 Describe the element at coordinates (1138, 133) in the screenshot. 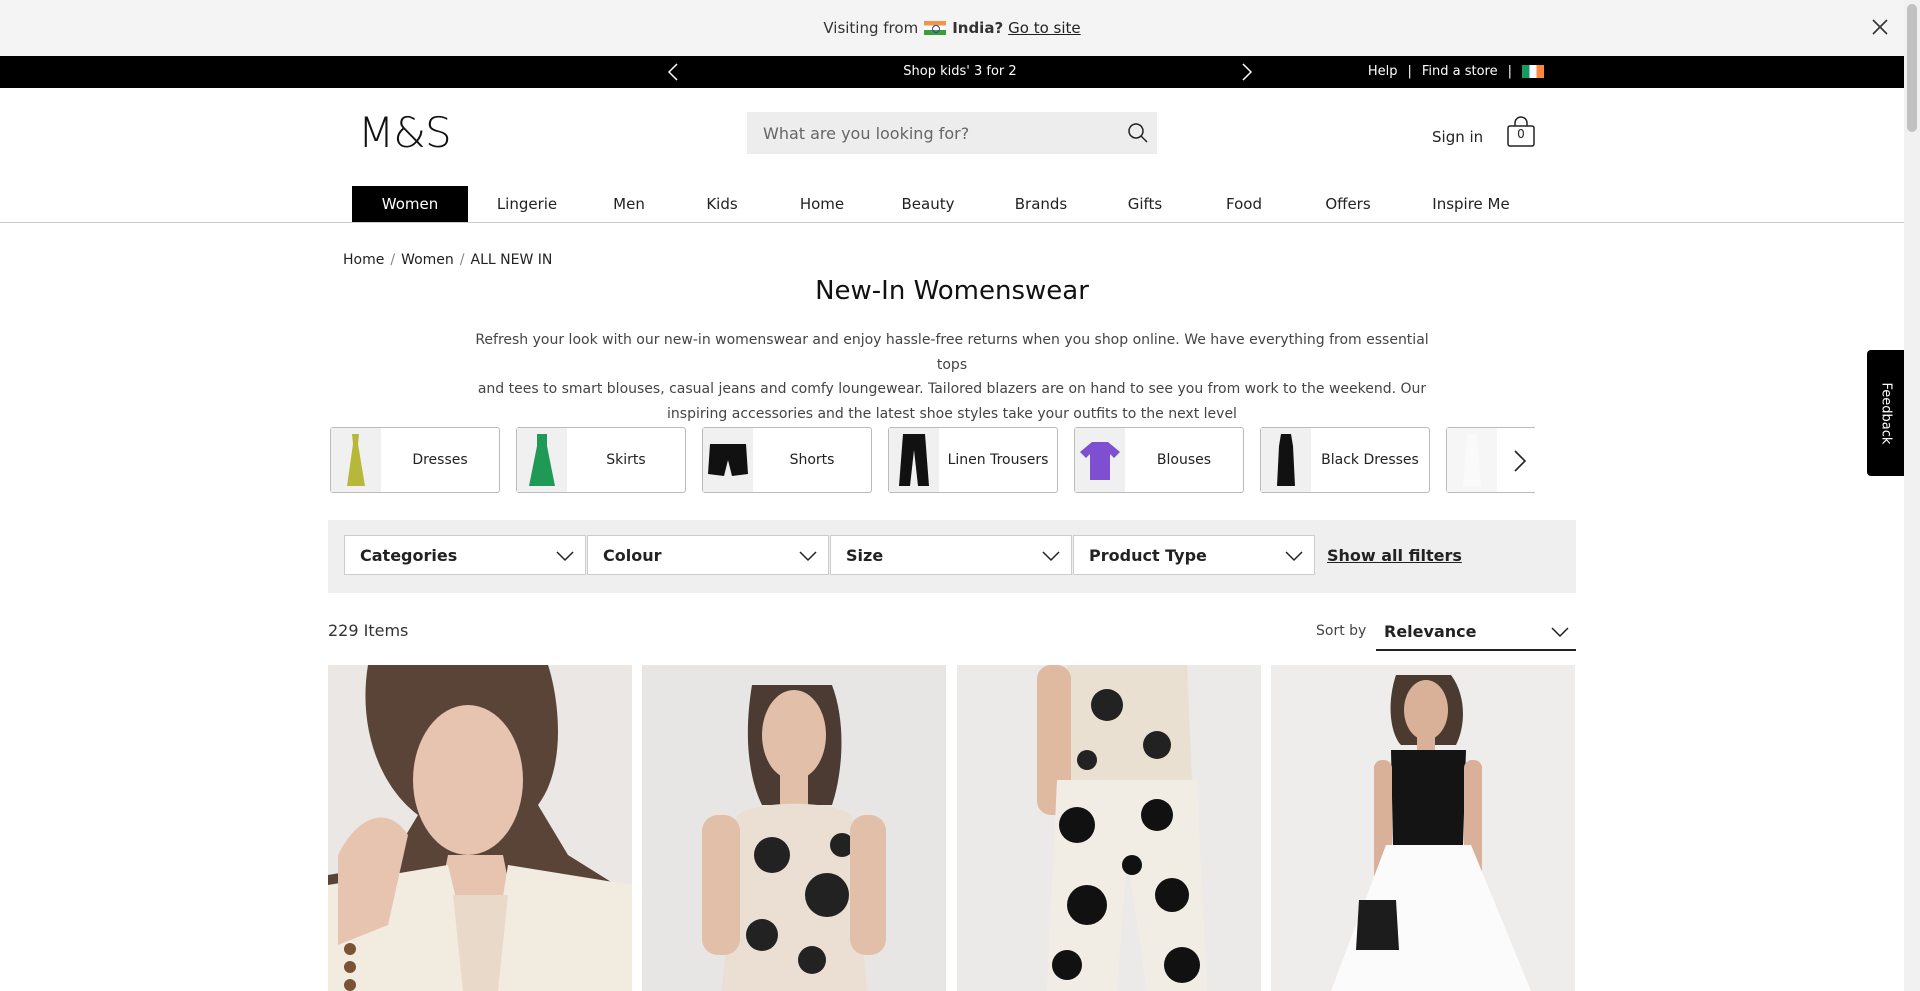

I see `search-icon` at that location.